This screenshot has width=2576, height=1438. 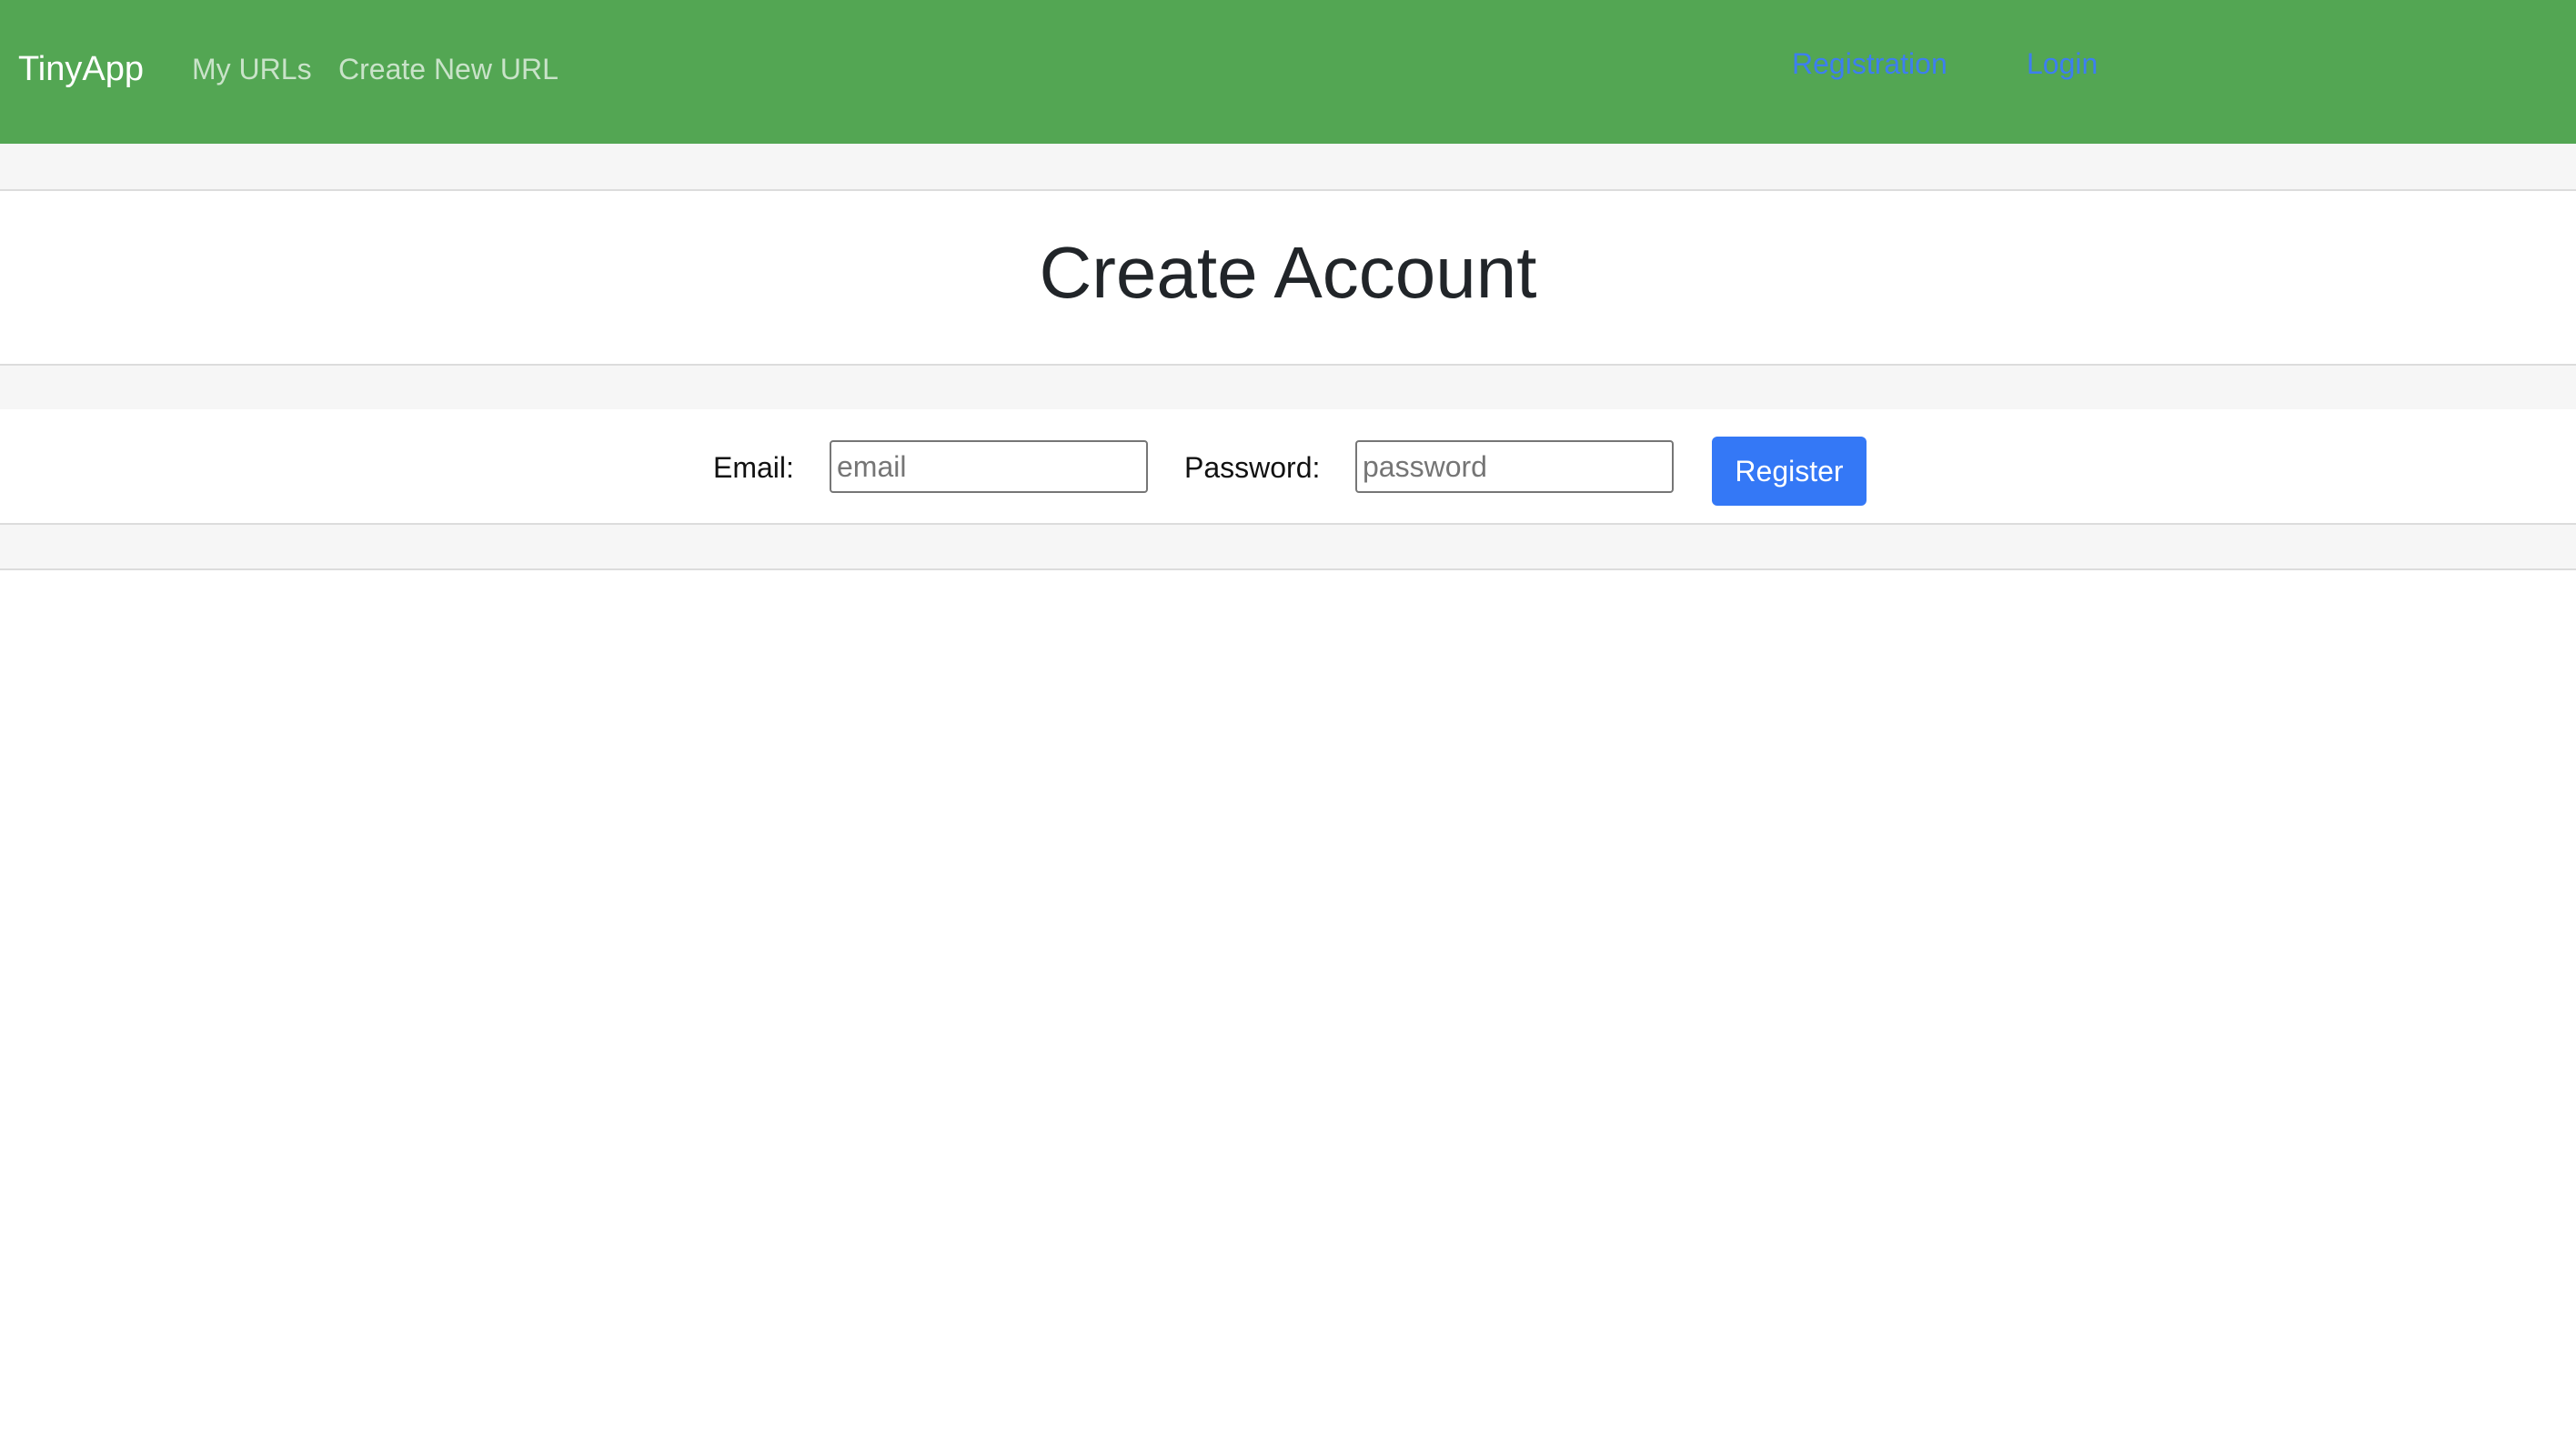 I want to click on password-label: Password:, so click(x=1252, y=467).